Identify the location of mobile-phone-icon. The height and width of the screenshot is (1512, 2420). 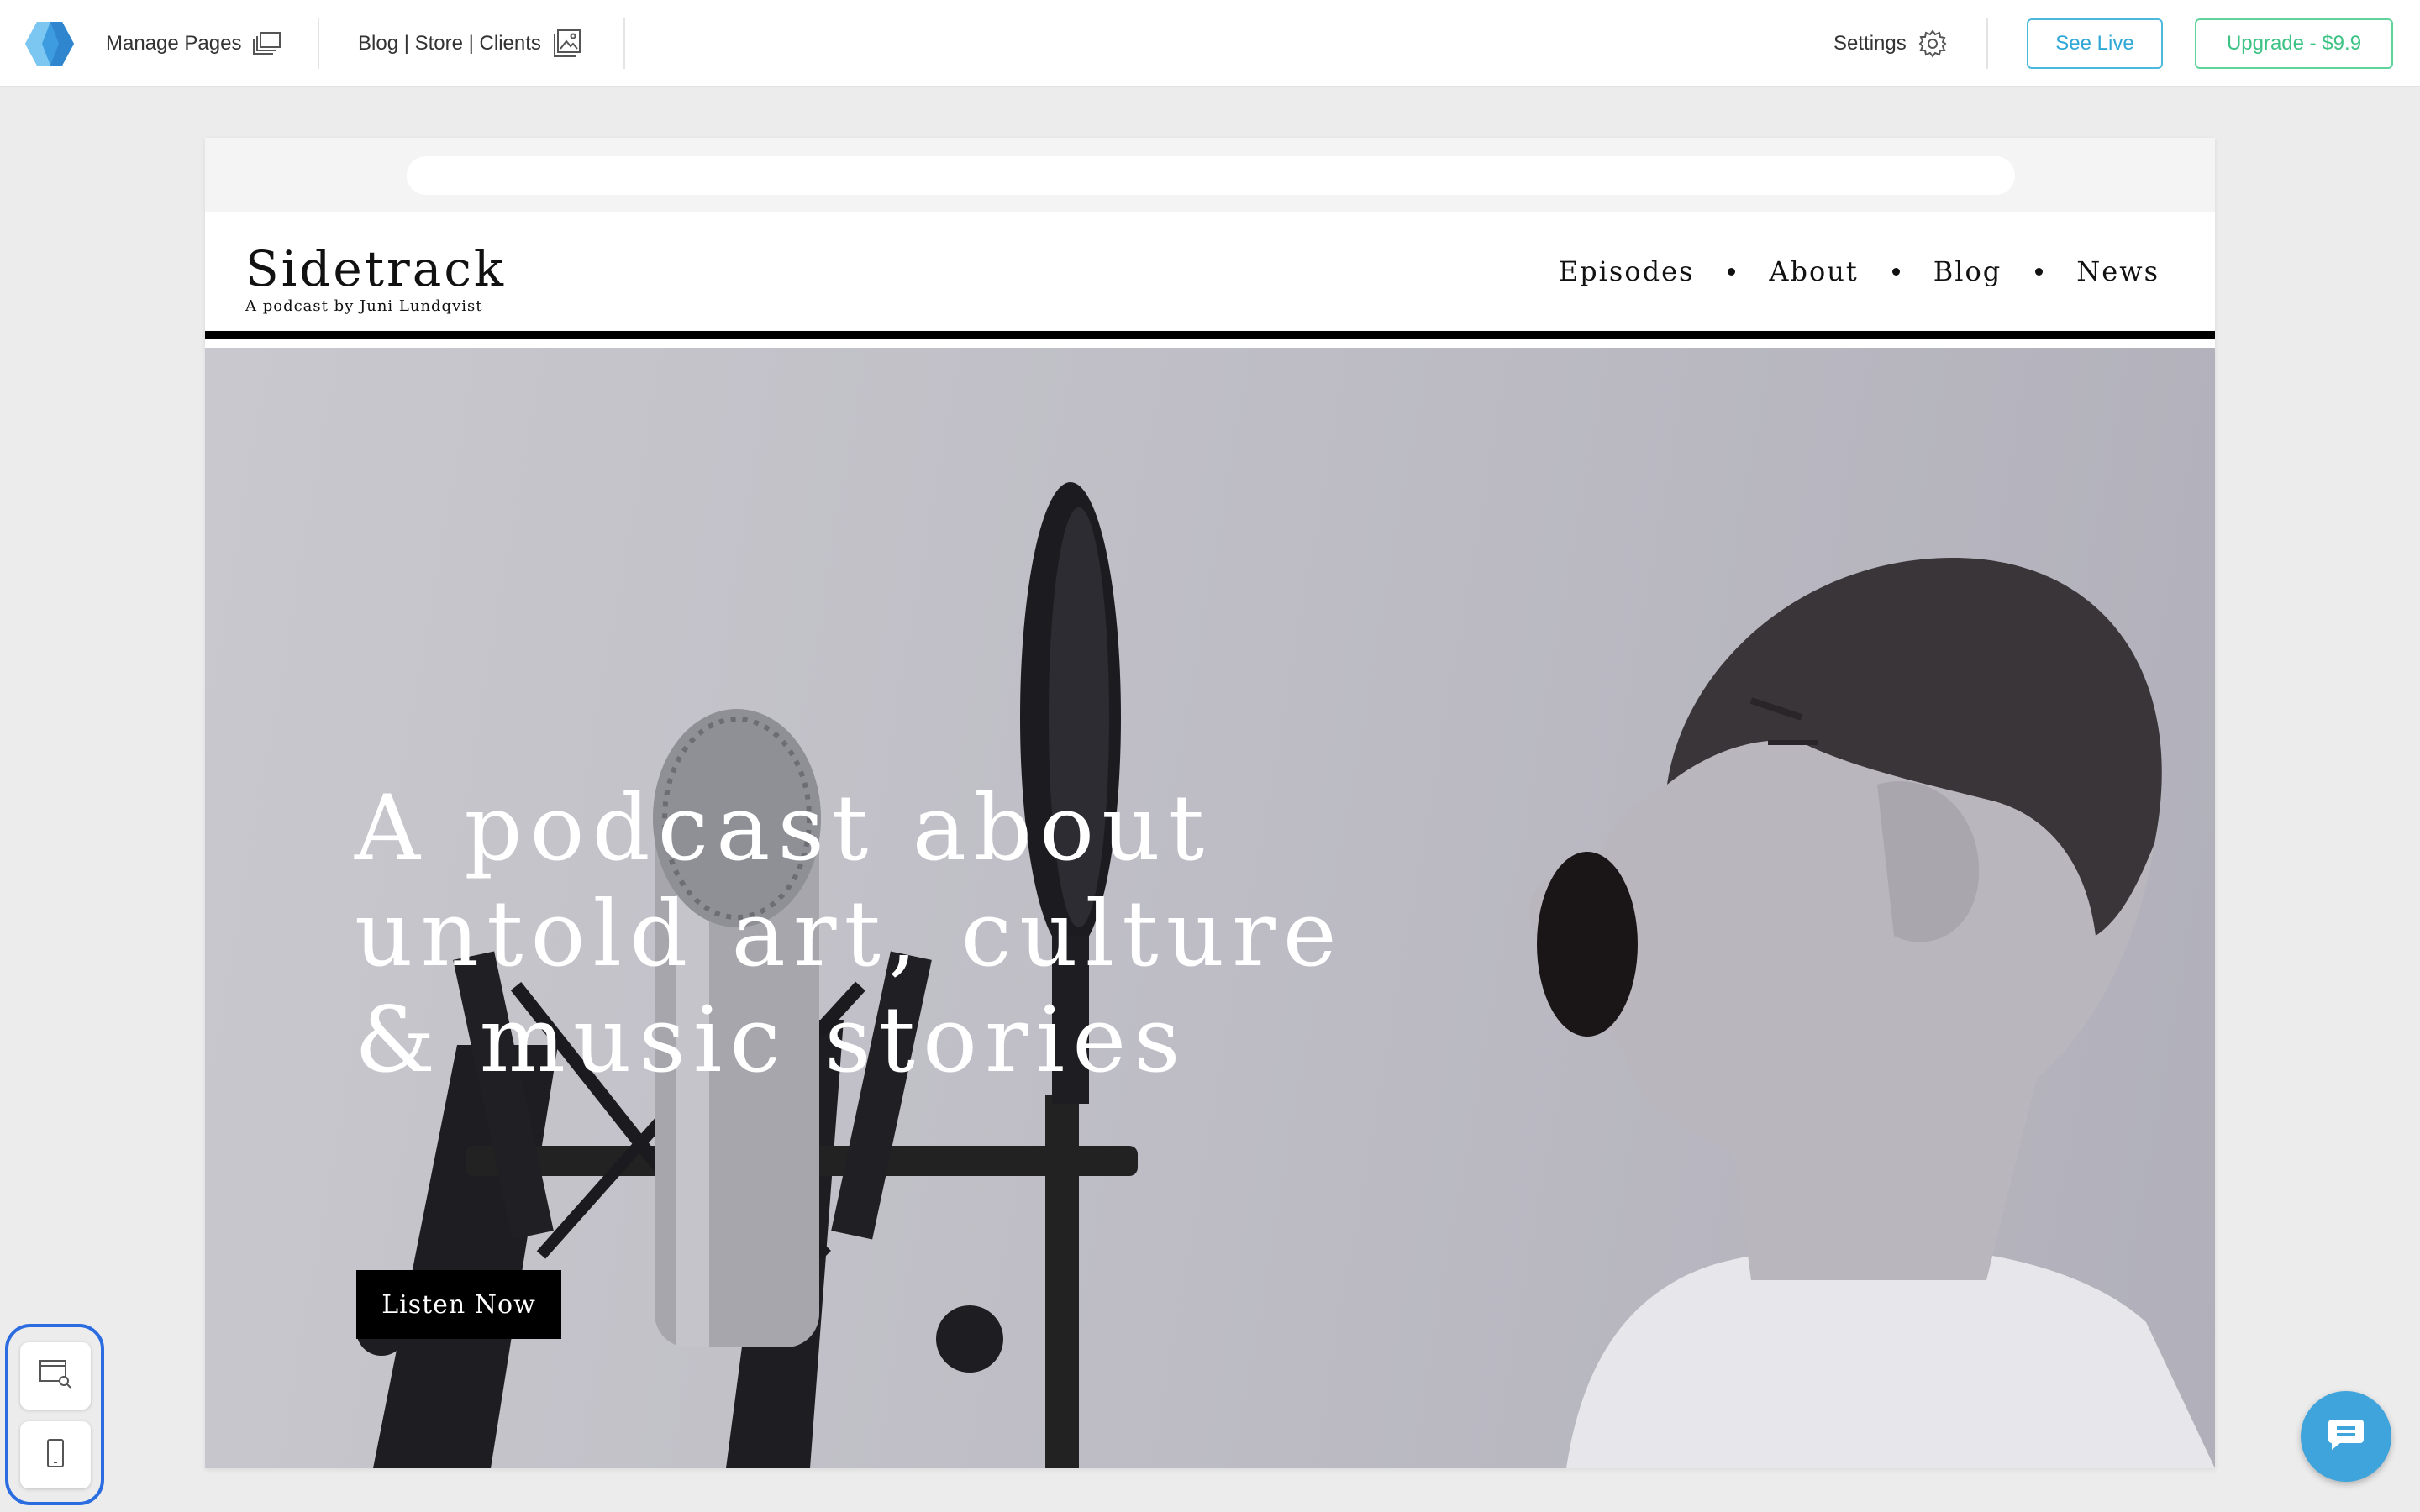
(55, 1455).